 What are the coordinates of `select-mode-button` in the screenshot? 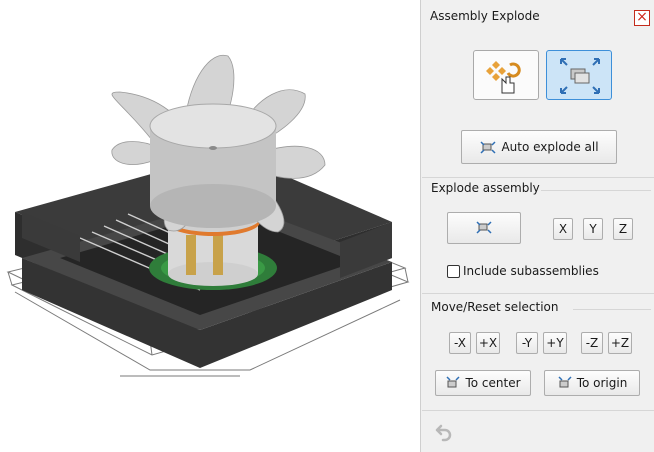 It's located at (506, 75).